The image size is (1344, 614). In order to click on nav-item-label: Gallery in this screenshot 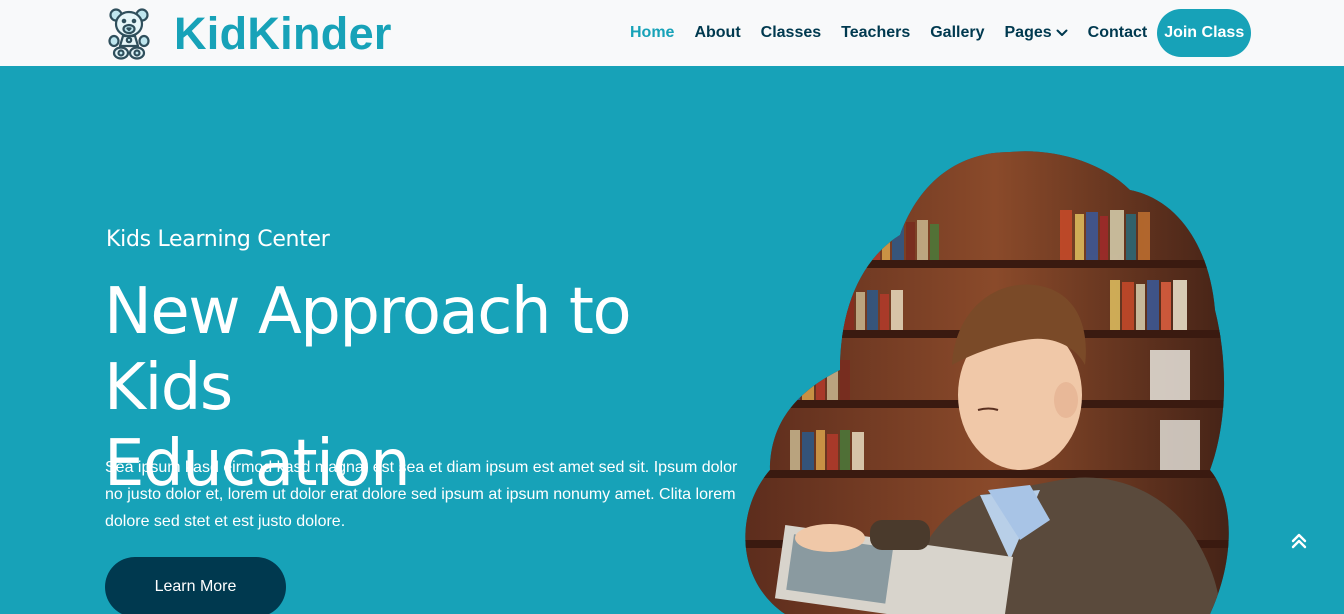, I will do `click(957, 32)`.